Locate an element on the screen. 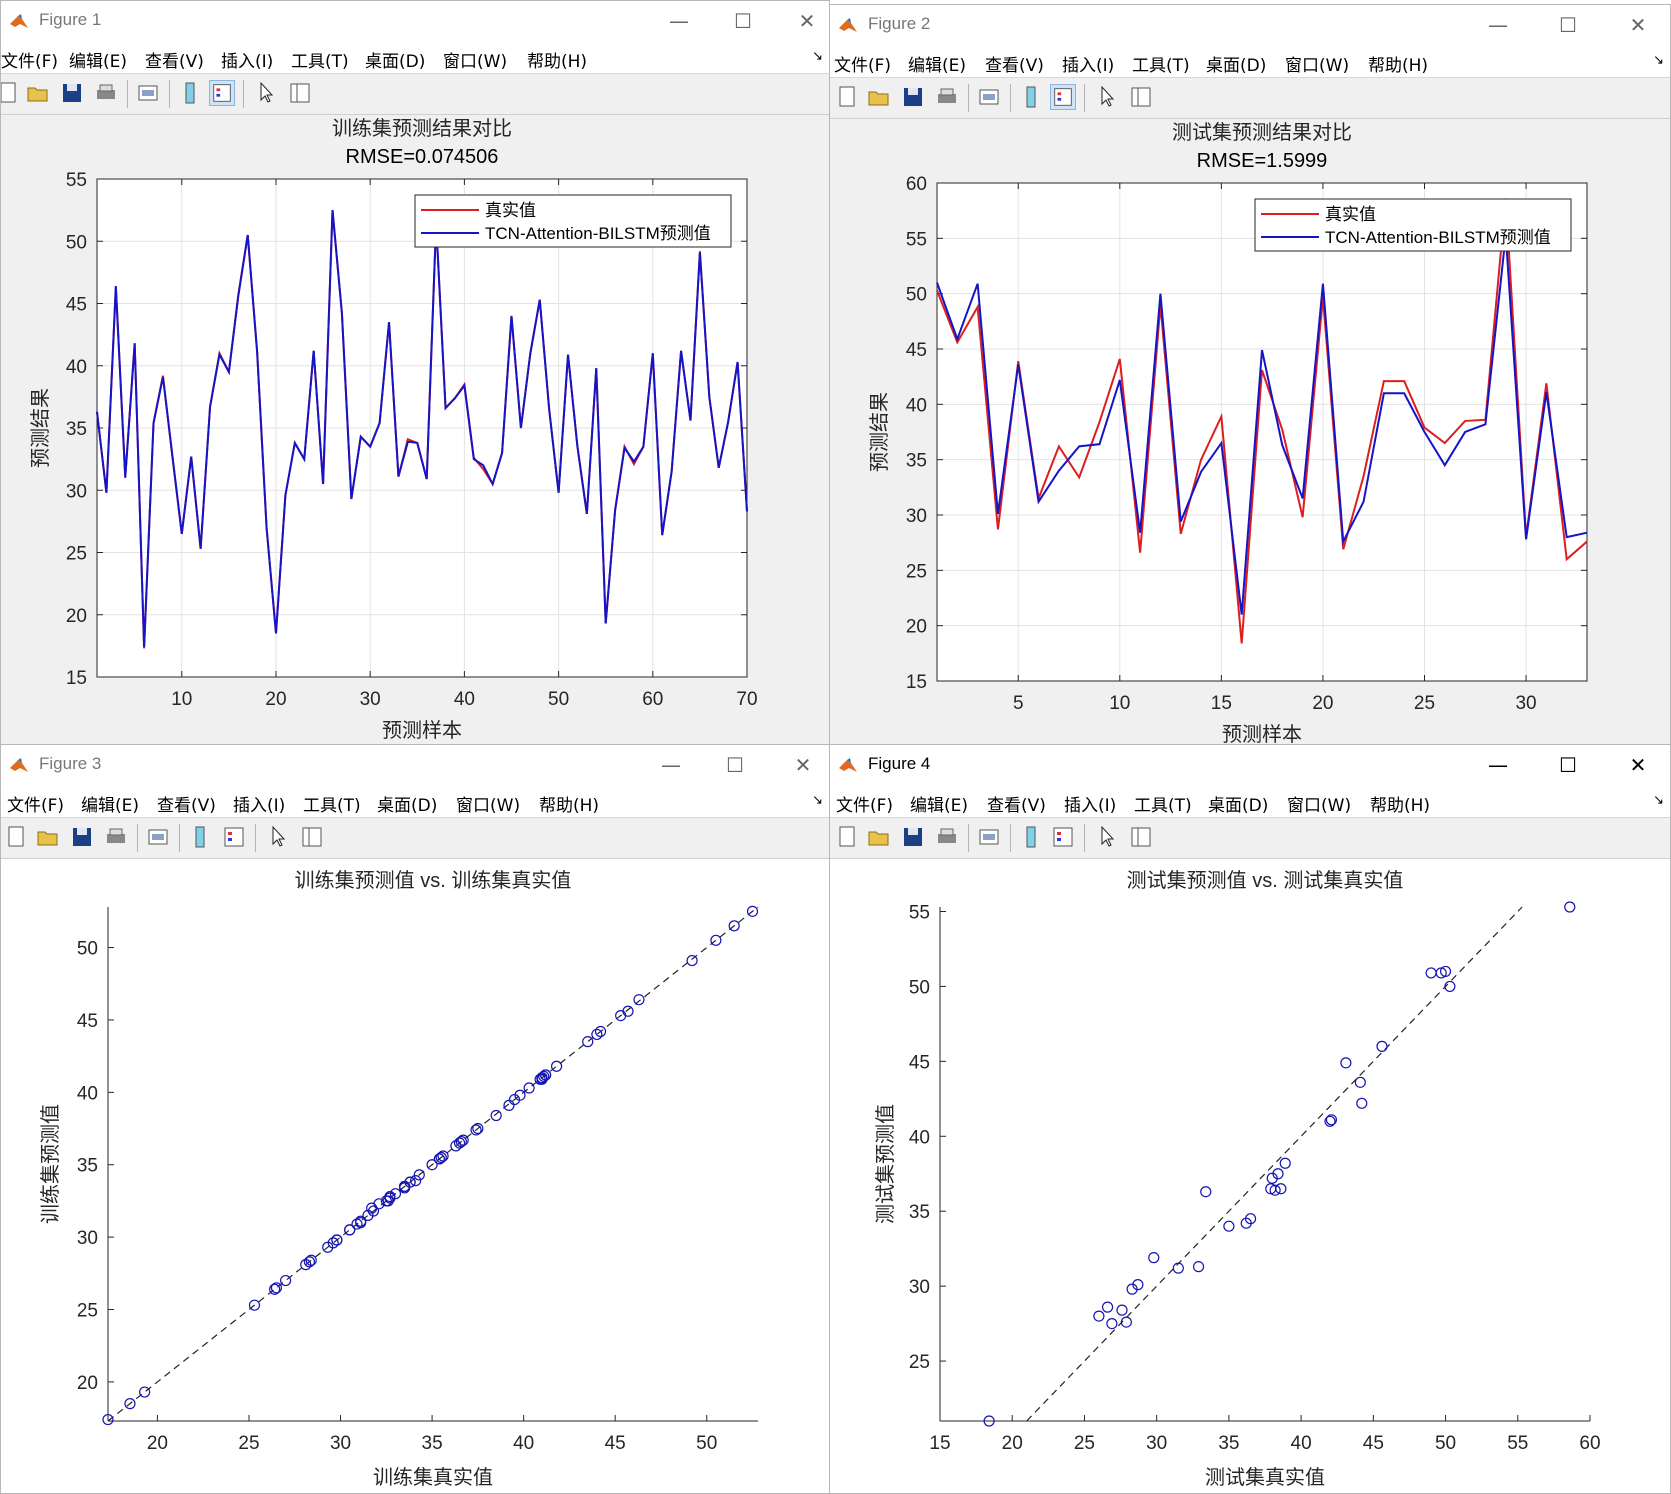  title-bar: Figure 1 — ☐ ✕ is located at coordinates (415, 21).